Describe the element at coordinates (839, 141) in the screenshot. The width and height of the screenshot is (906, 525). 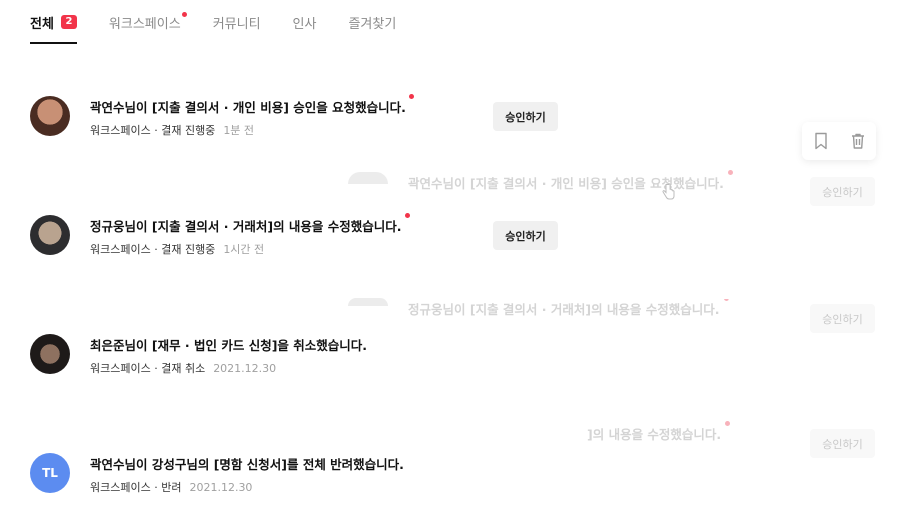
I see `notification-actions` at that location.